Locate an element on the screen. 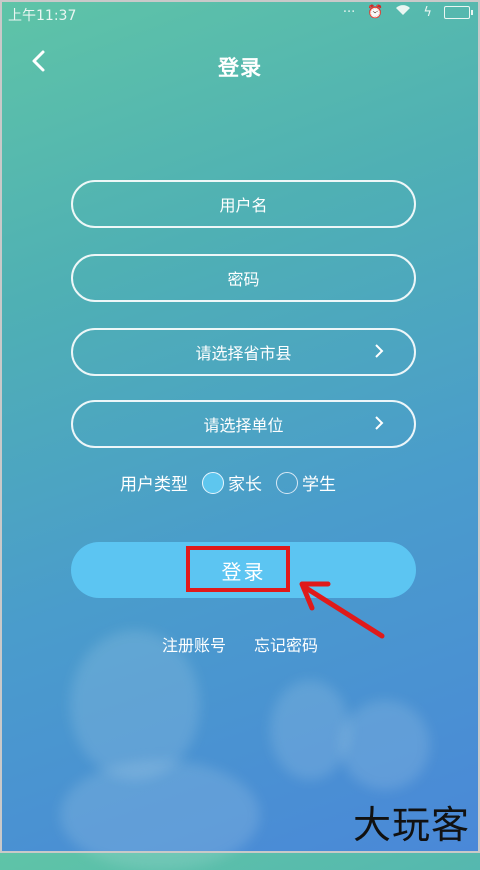 The height and width of the screenshot is (870, 480). region-placeholder: 请选择省市县 is located at coordinates (243, 353).